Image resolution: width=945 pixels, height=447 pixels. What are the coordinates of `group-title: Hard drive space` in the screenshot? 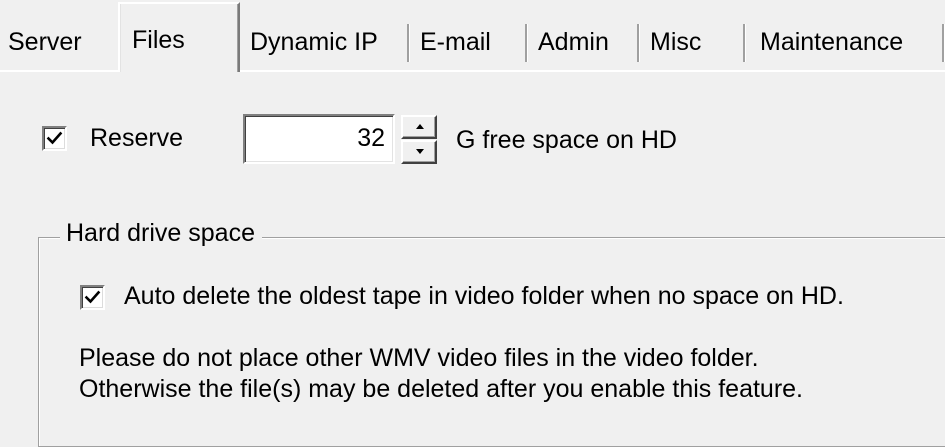 It's located at (161, 233).